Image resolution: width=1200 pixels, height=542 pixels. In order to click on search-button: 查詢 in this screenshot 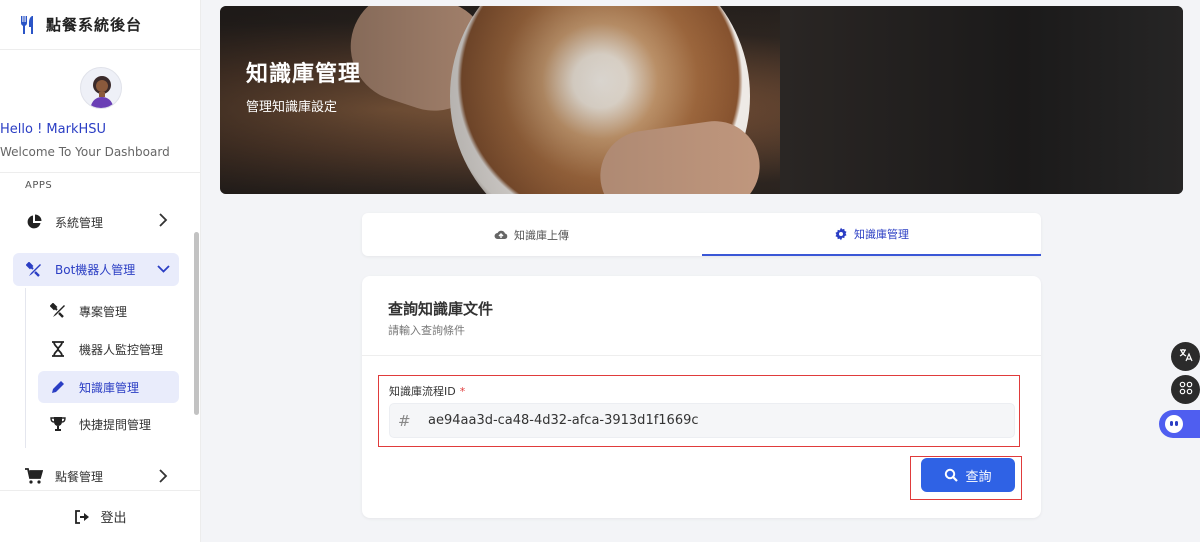, I will do `click(968, 475)`.